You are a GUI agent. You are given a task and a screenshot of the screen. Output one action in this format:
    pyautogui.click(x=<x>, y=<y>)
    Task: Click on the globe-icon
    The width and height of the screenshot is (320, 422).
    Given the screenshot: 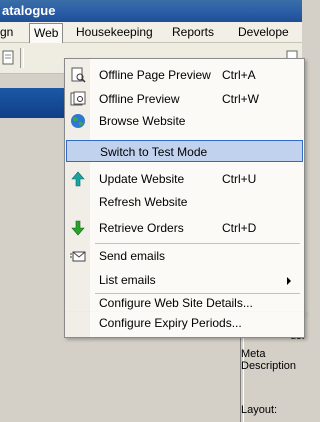 What is the action you would take?
    pyautogui.click(x=78, y=121)
    